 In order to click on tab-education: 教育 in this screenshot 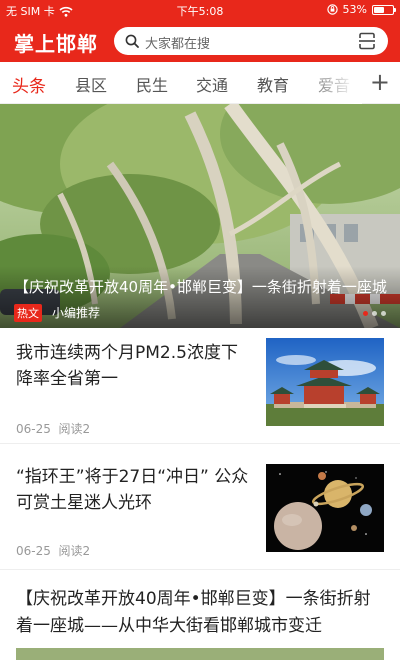, I will do `click(273, 84)`.